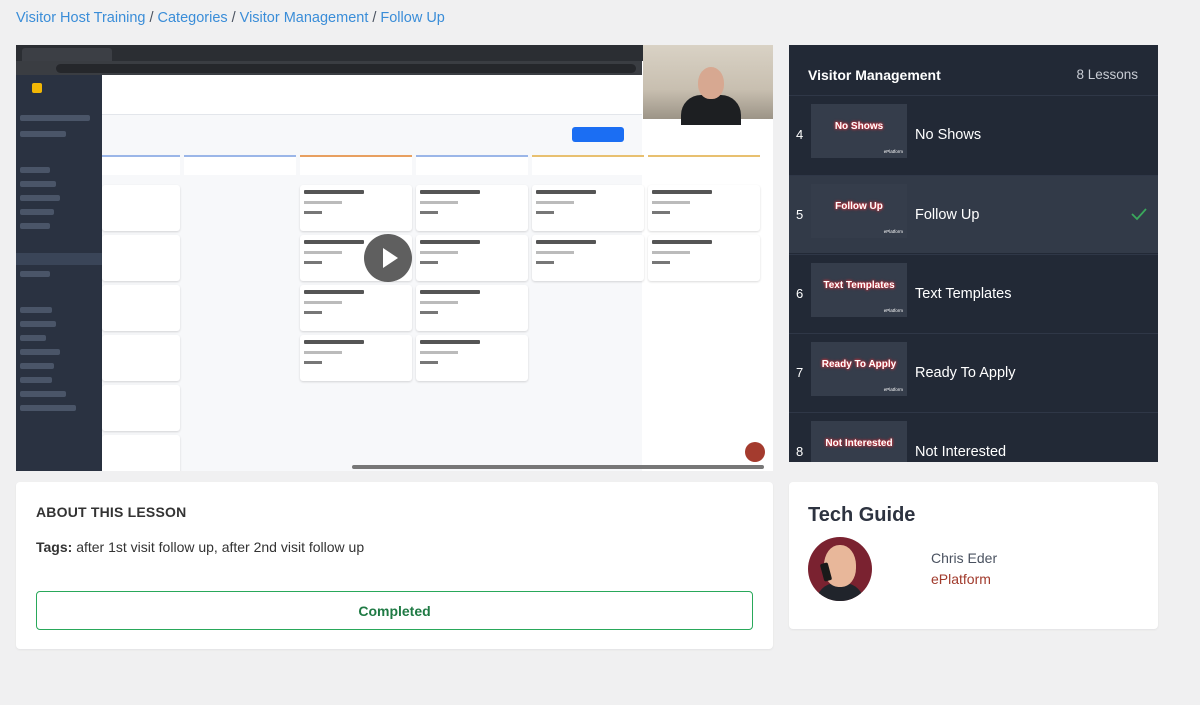 This screenshot has width=1200, height=705. I want to click on lesson-thumbnail: Not Interested ePlatform, so click(859, 441).